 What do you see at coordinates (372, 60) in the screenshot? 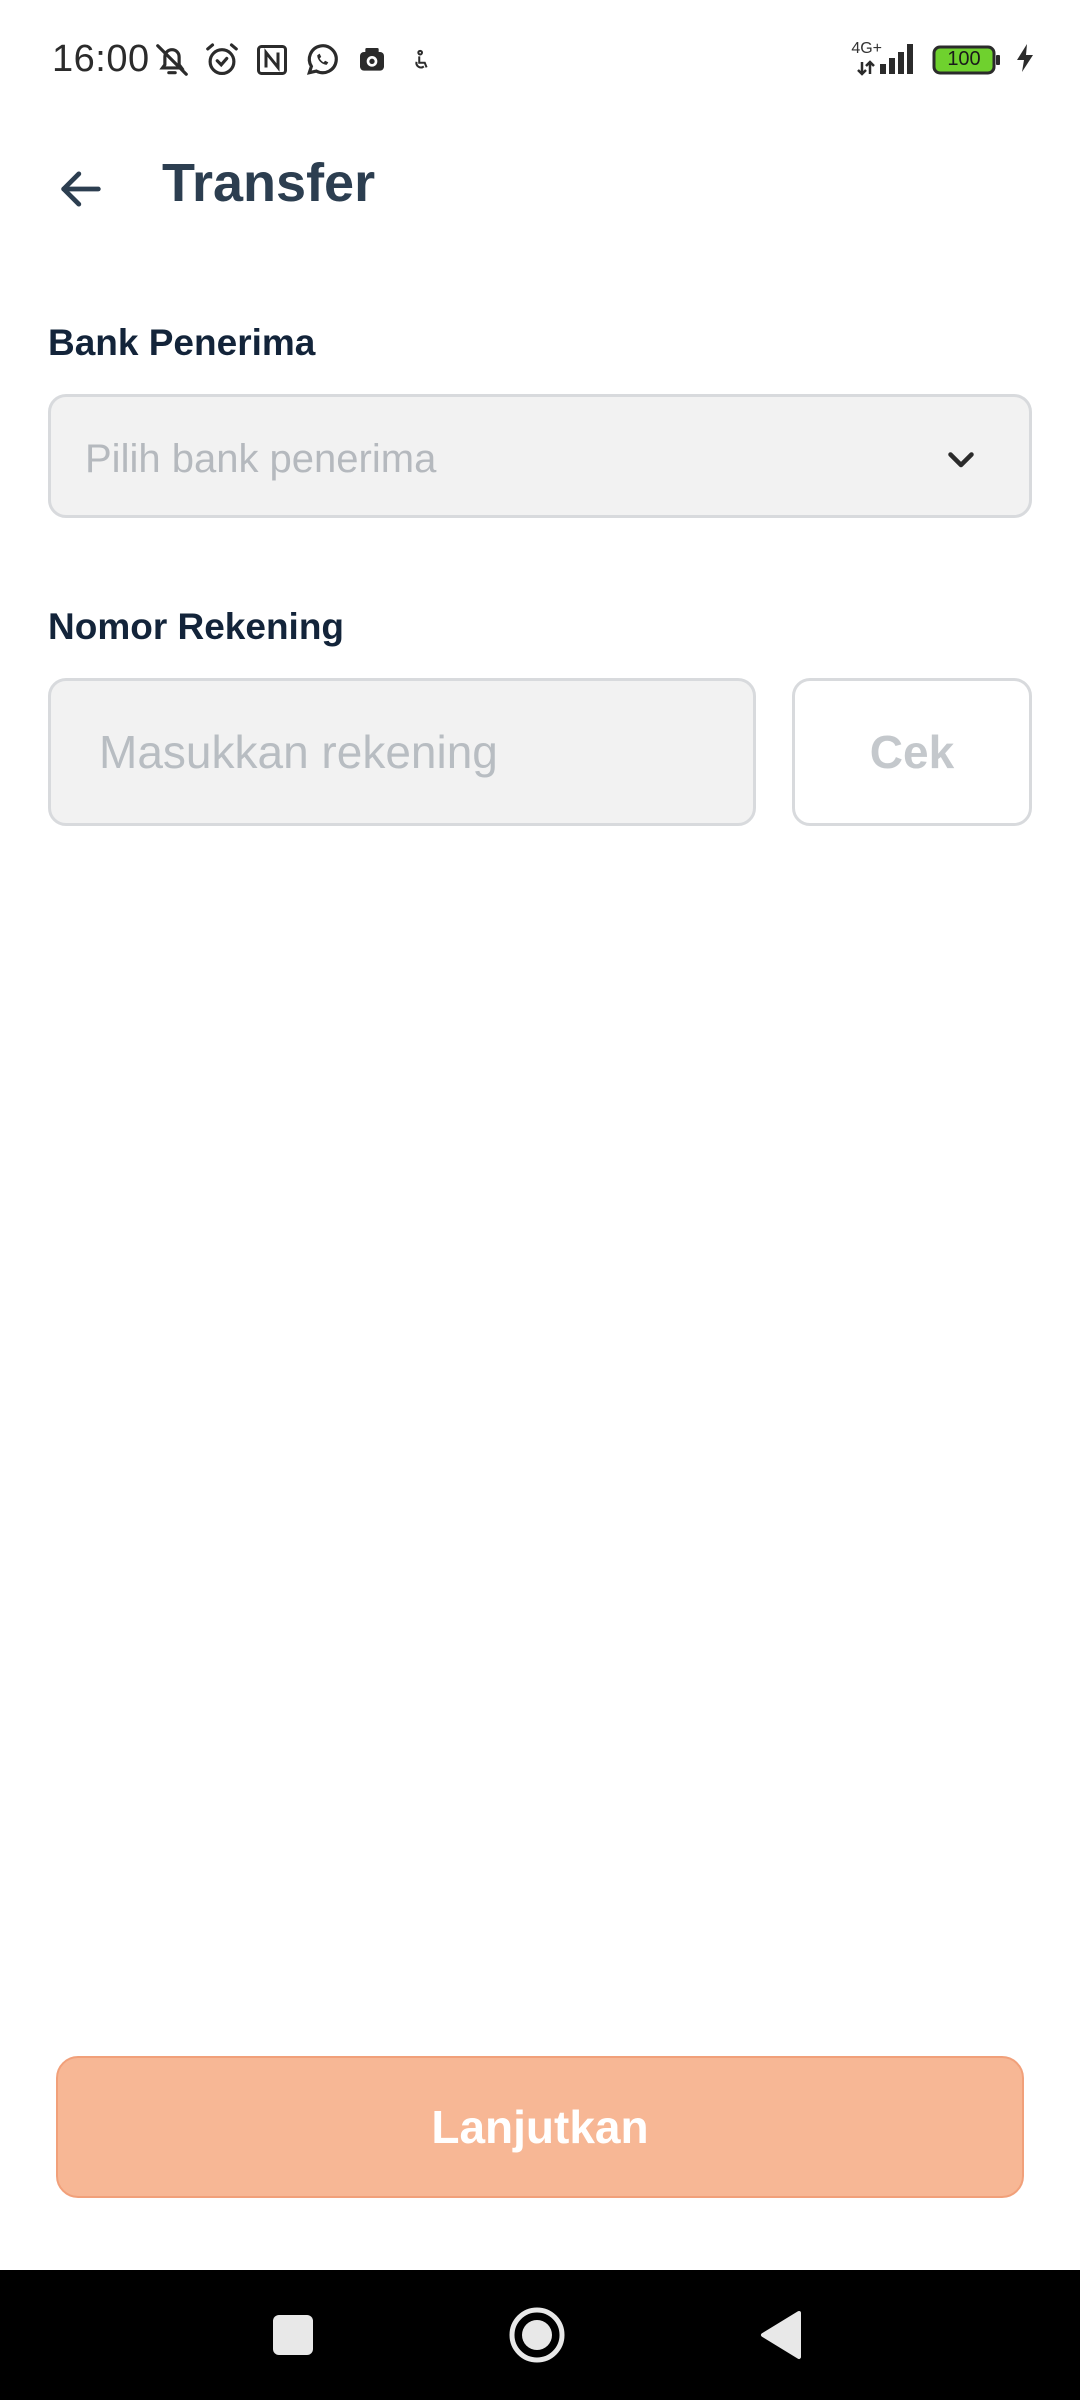
I see `camera-app-icon` at bounding box center [372, 60].